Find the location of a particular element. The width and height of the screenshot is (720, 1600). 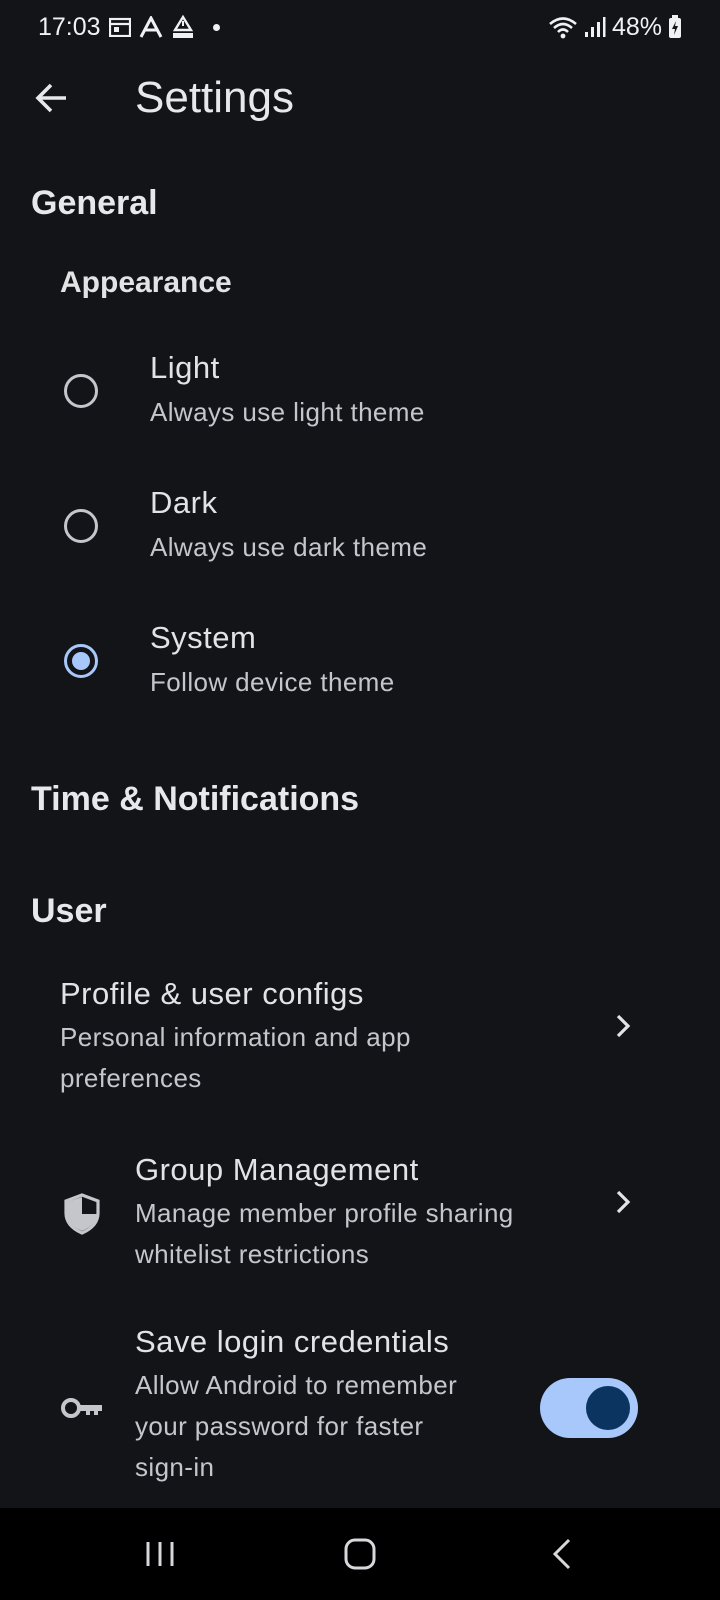

item-description: preferences is located at coordinates (131, 1078).